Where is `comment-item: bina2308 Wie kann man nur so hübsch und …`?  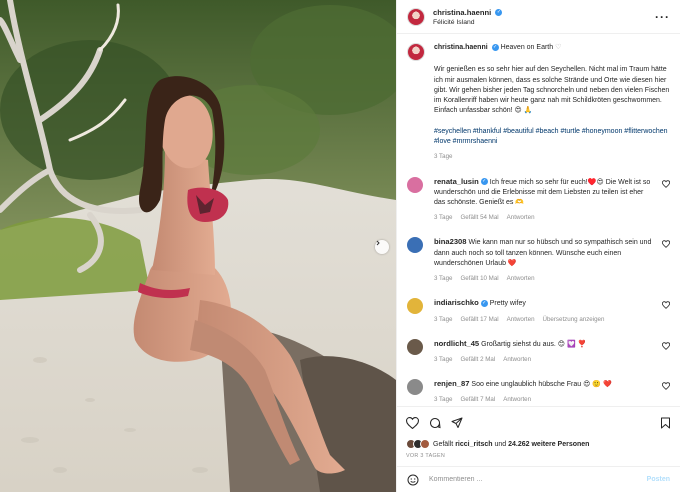 comment-item: bina2308 Wie kann man nur so hübsch und … is located at coordinates (538, 260).